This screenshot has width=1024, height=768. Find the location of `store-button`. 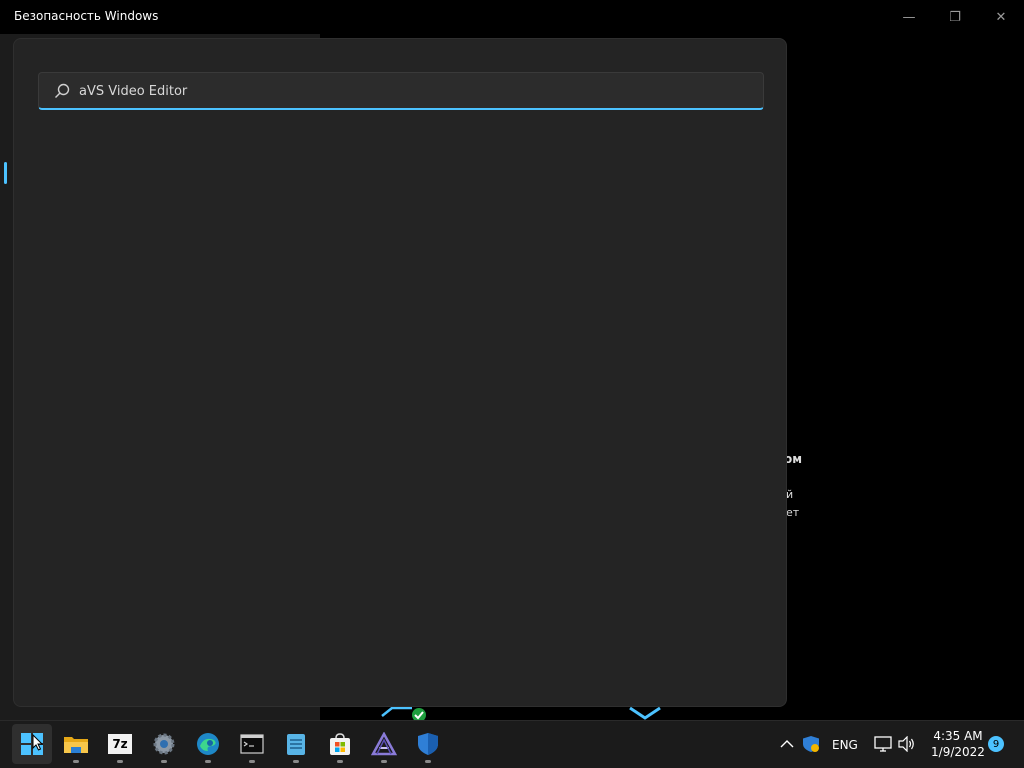

store-button is located at coordinates (340, 744).